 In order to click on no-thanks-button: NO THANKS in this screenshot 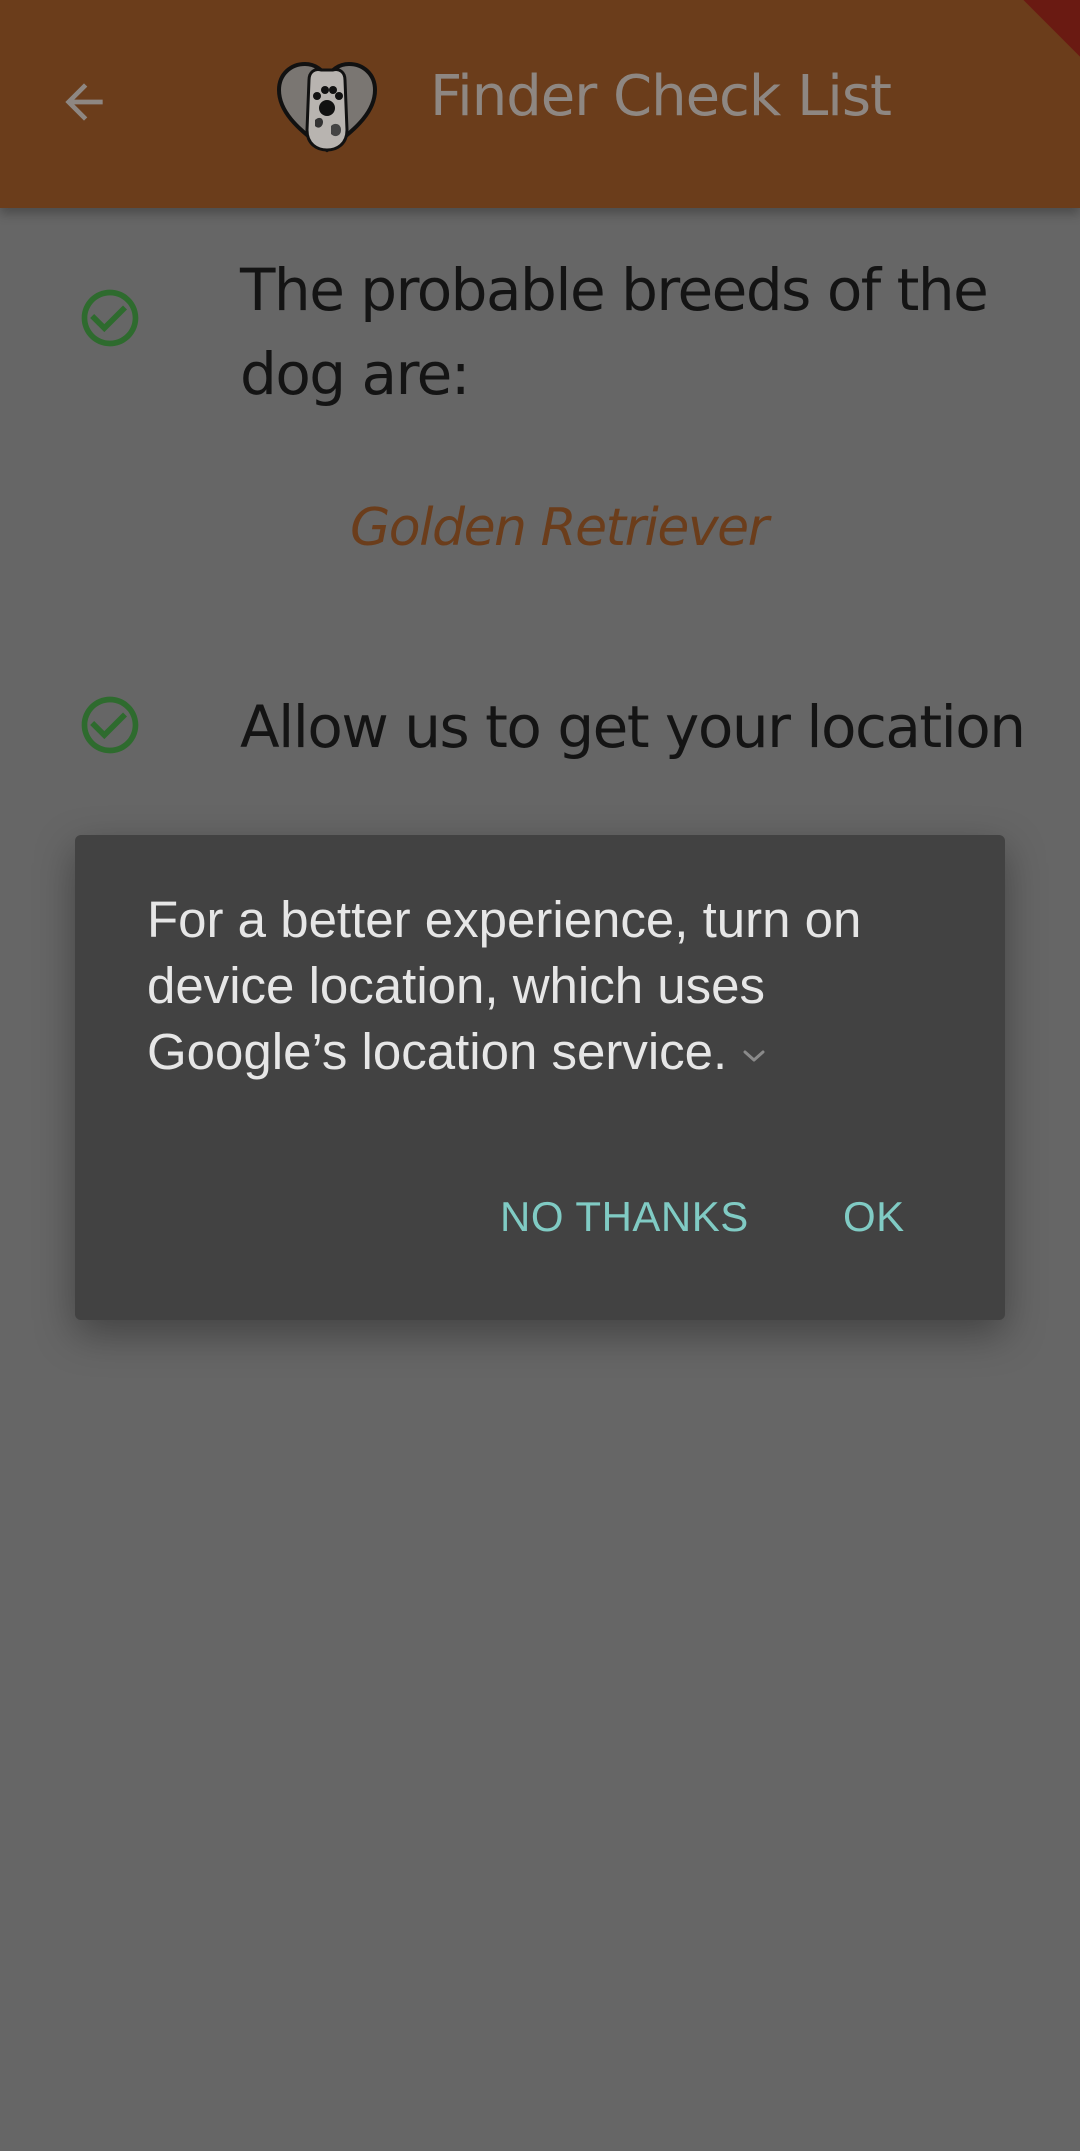, I will do `click(624, 1217)`.